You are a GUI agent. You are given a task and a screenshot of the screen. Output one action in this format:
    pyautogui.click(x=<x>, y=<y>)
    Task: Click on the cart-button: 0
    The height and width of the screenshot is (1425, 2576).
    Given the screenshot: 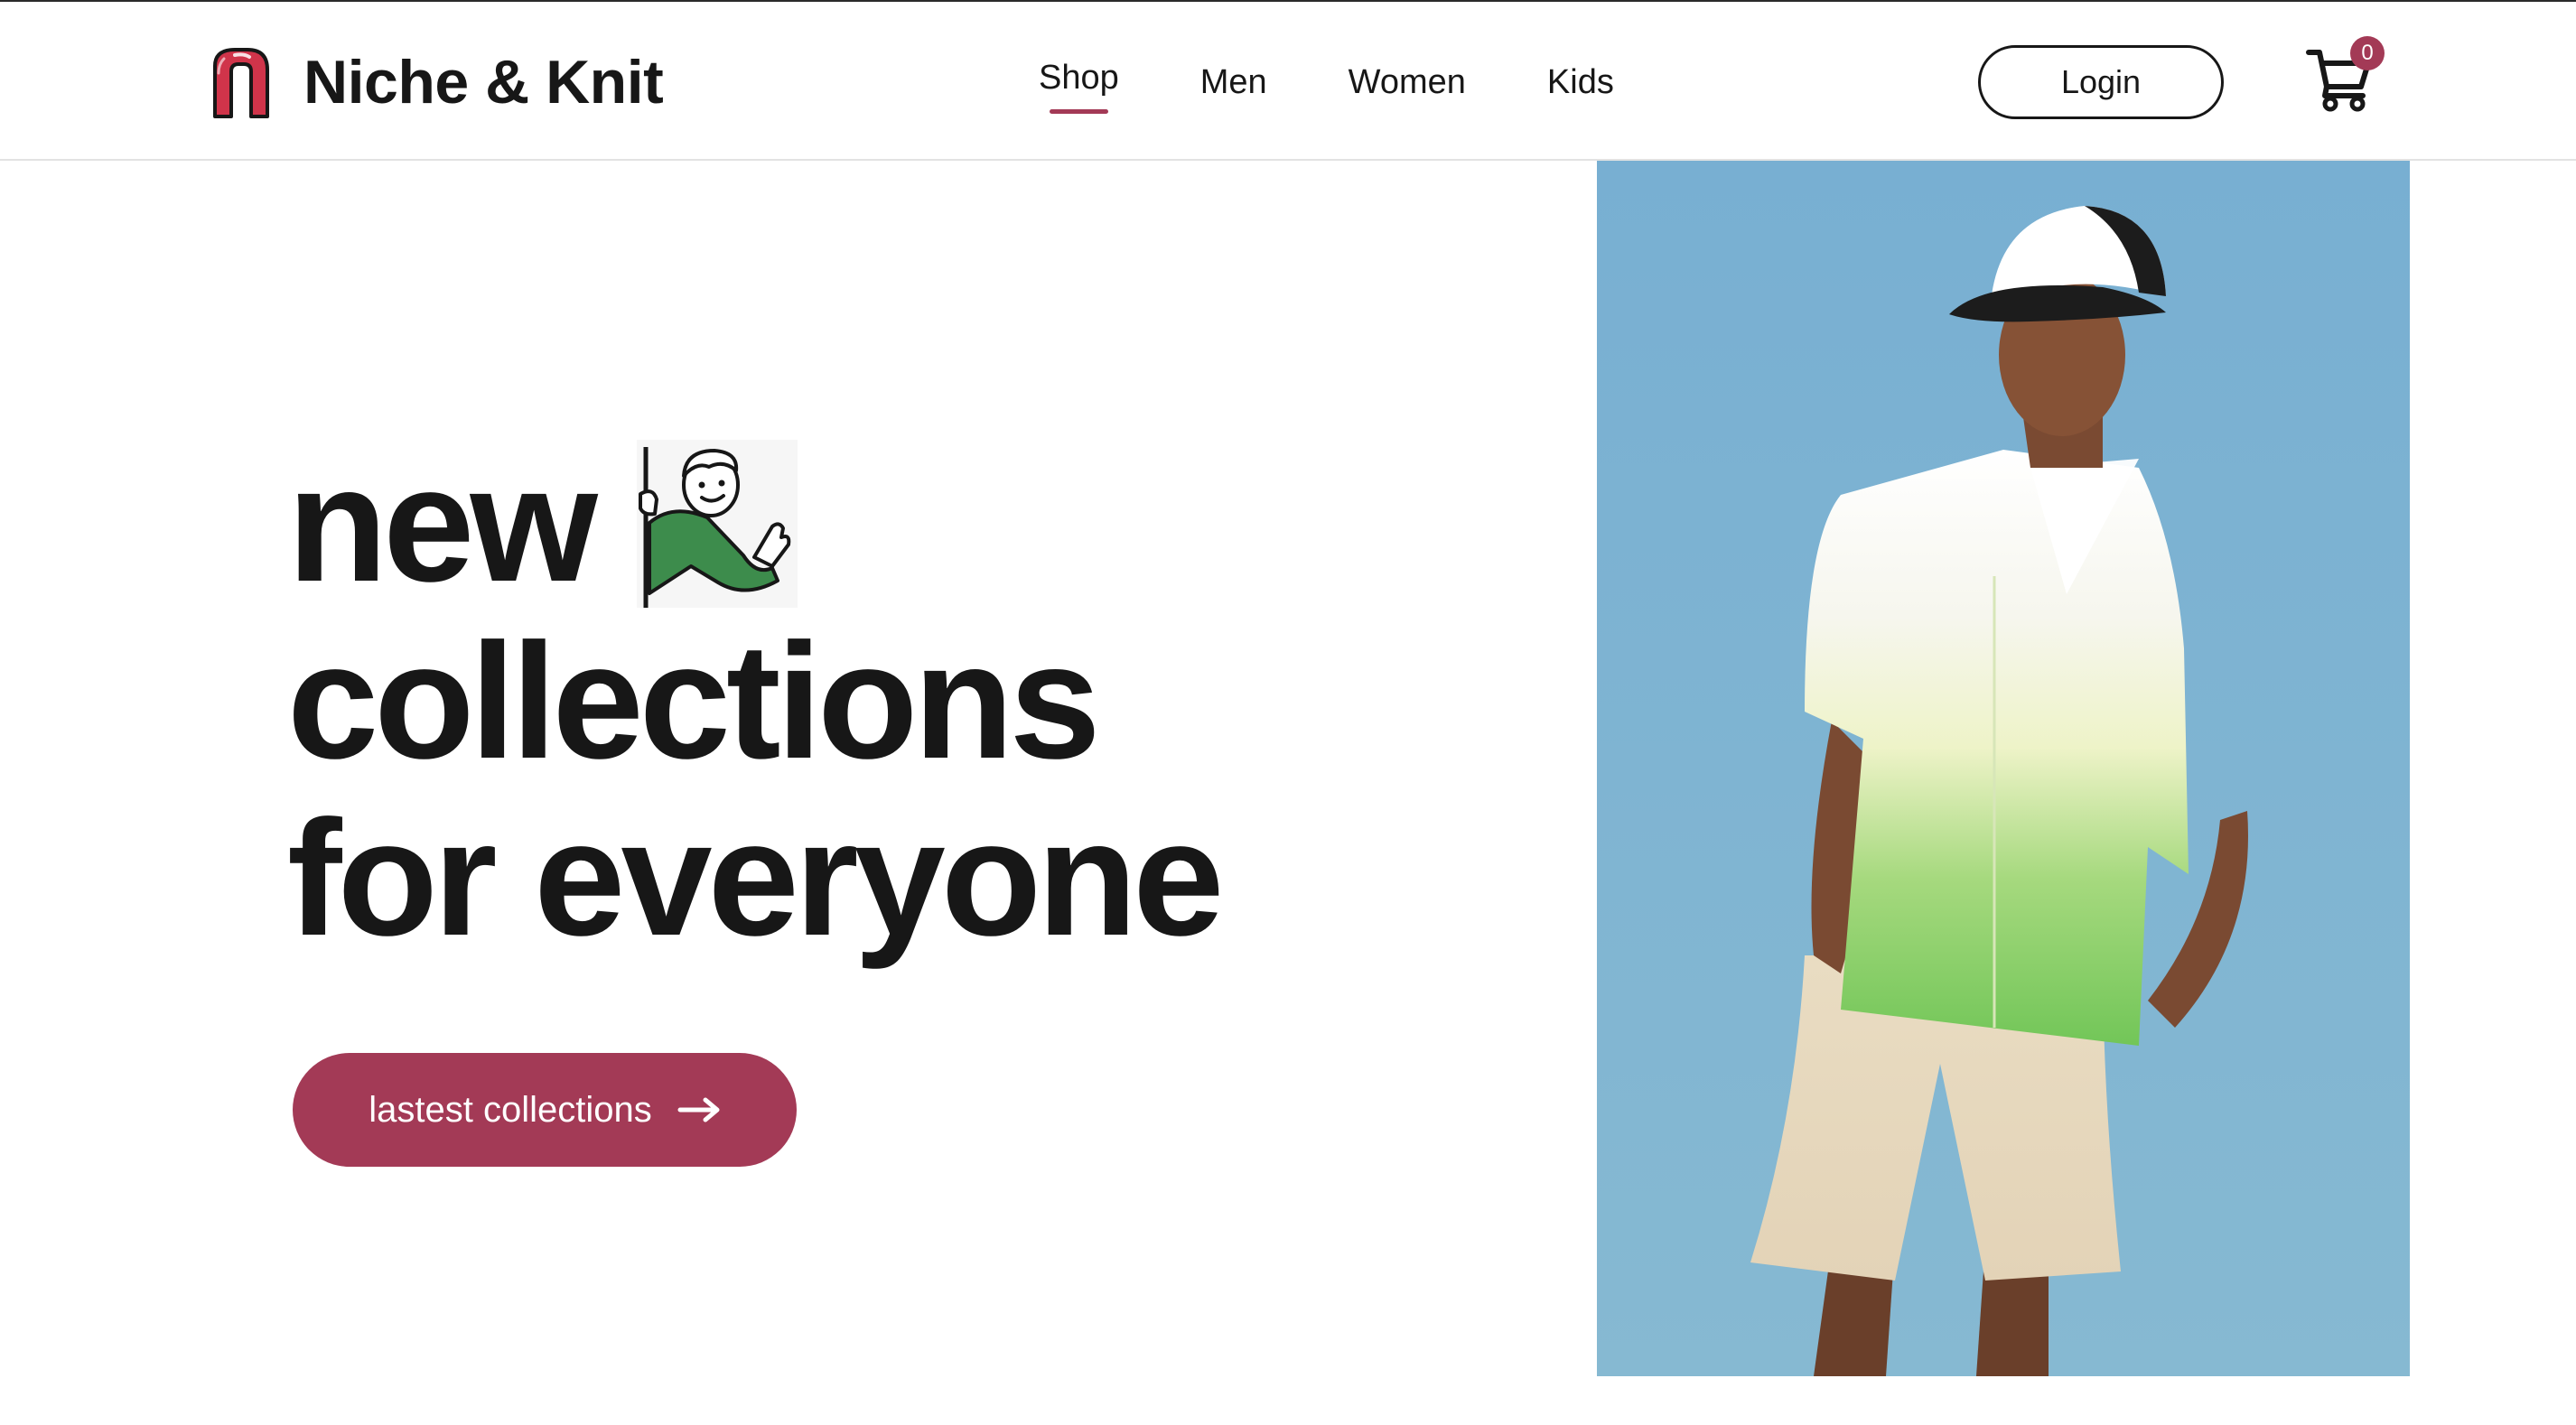 What is the action you would take?
    pyautogui.click(x=2345, y=74)
    